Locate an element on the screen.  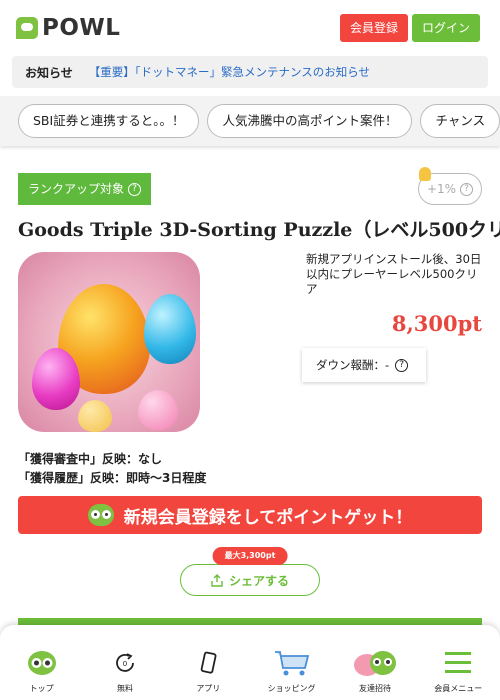
tag-chip: SBI証券と連携すると。。！ is located at coordinates (109, 121).